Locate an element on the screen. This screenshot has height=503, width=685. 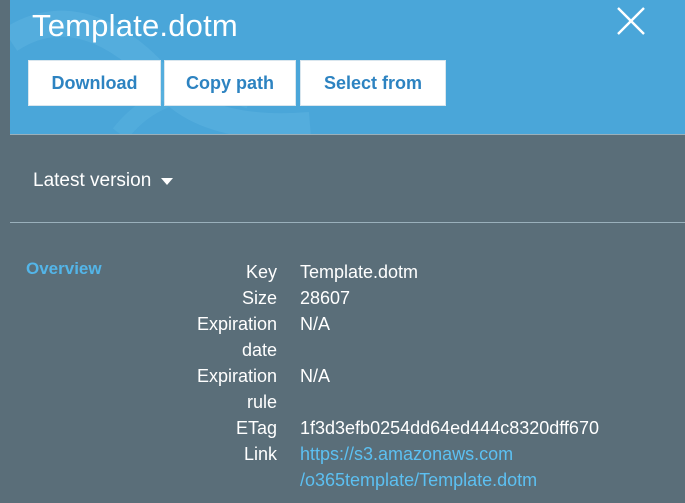
copy-path-button: Copy path is located at coordinates (230, 83).